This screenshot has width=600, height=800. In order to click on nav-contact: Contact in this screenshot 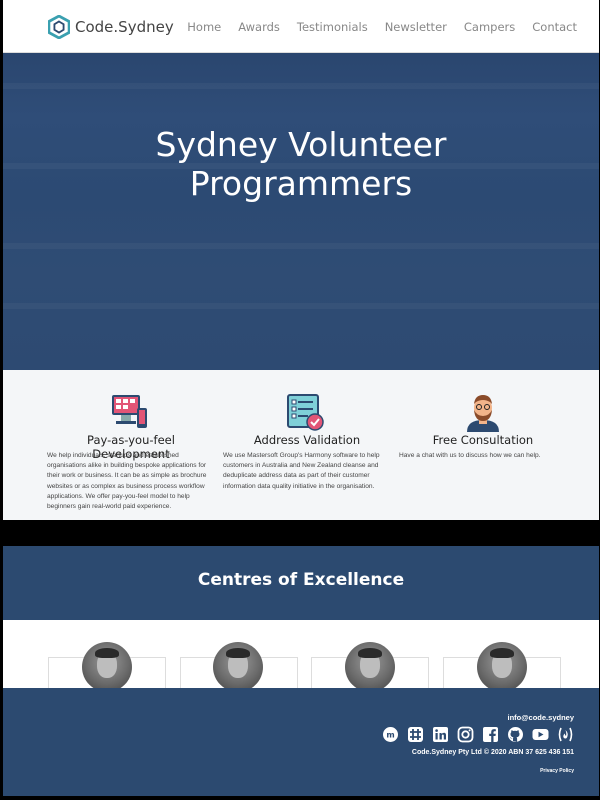, I will do `click(554, 27)`.